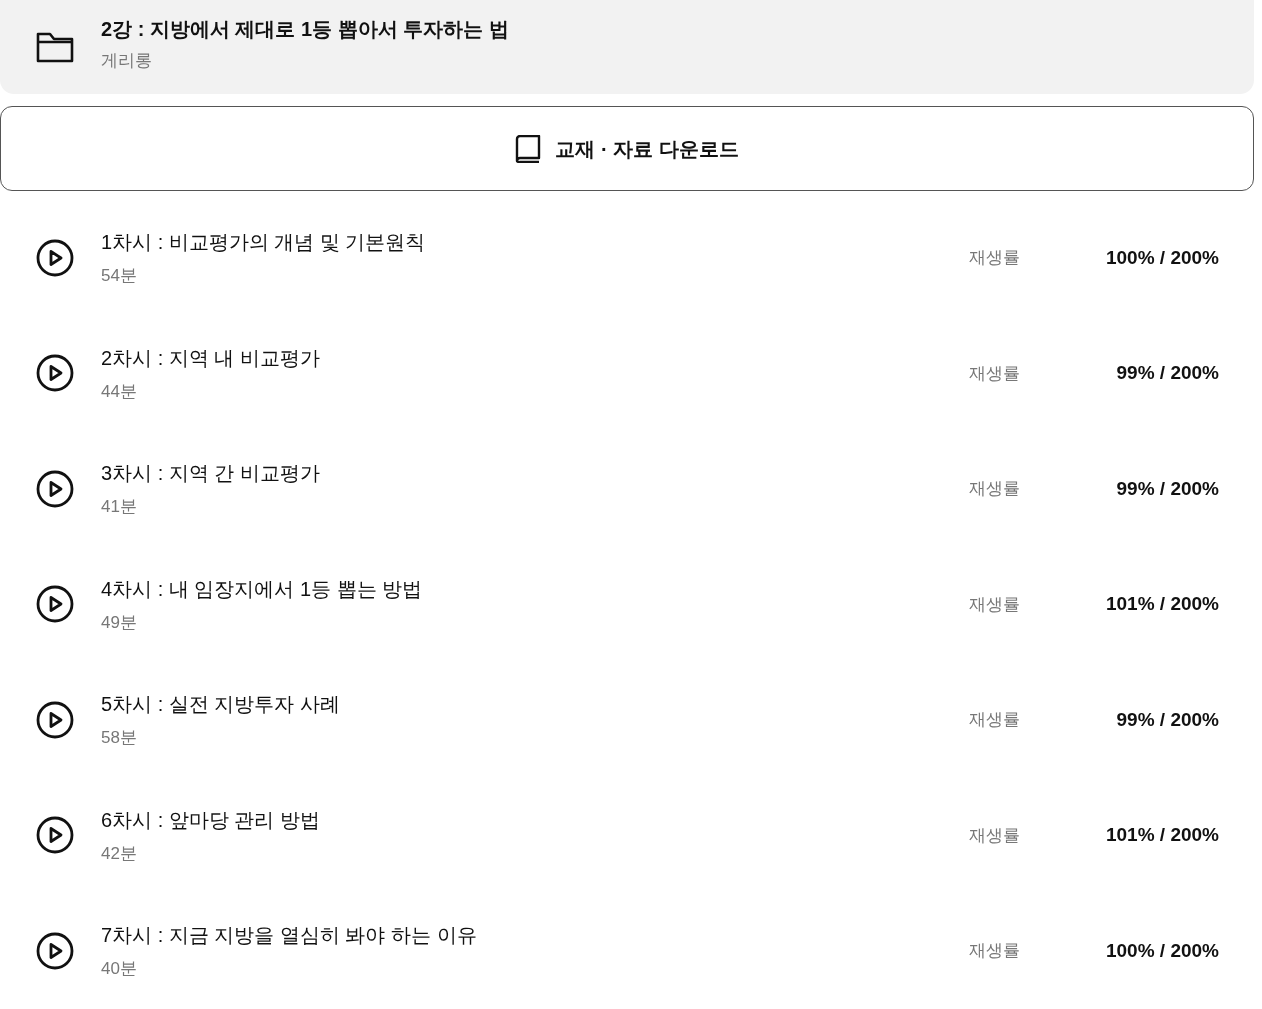 The image size is (1262, 1009). Describe the element at coordinates (535, 473) in the screenshot. I see `lesson-title: 3차시 : 지역 간 비교평가` at that location.